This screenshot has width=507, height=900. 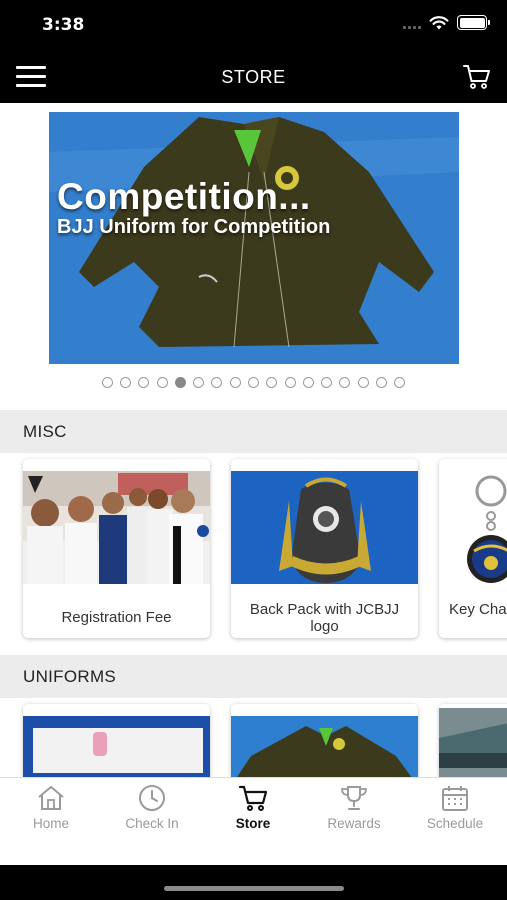 What do you see at coordinates (194, 227) in the screenshot?
I see `banner-subtitle: BJJ Uniform for Competition` at bounding box center [194, 227].